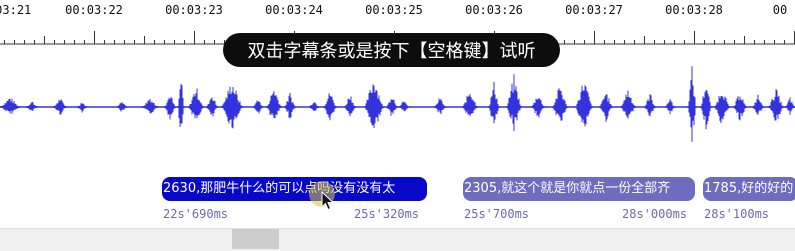 Image resolution: width=795 pixels, height=251 pixels. Describe the element at coordinates (394, 10) in the screenshot. I see `tick-label-4: 00:03:25` at that location.